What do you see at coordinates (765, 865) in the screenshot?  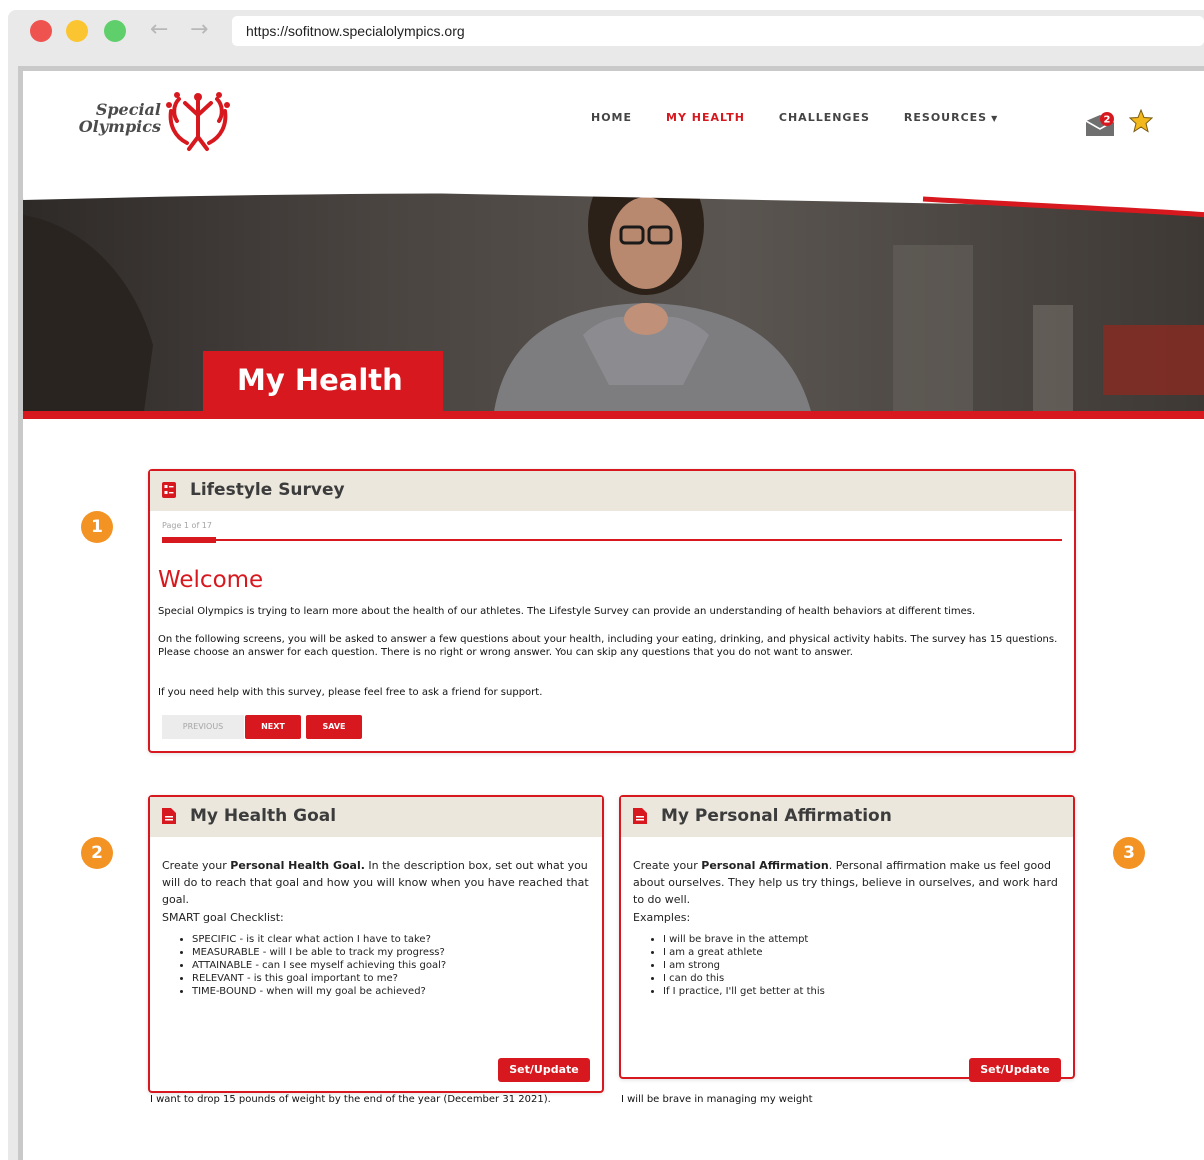 I see `affirmation-intro-bold: Personal Affirmation` at bounding box center [765, 865].